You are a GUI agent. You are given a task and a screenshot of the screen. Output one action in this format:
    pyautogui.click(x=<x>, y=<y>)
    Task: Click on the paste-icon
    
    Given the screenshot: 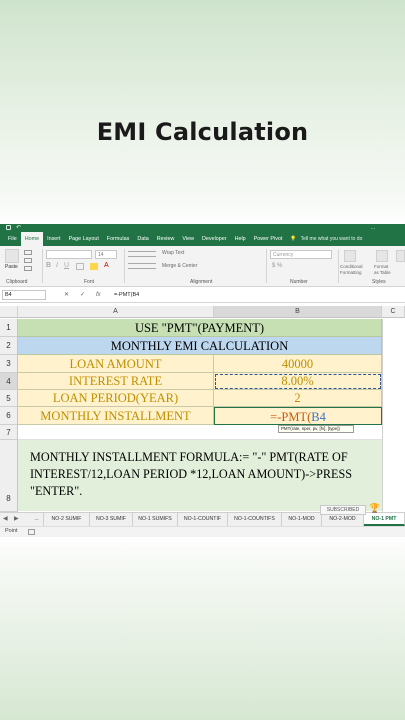 What is the action you would take?
    pyautogui.click(x=12, y=256)
    